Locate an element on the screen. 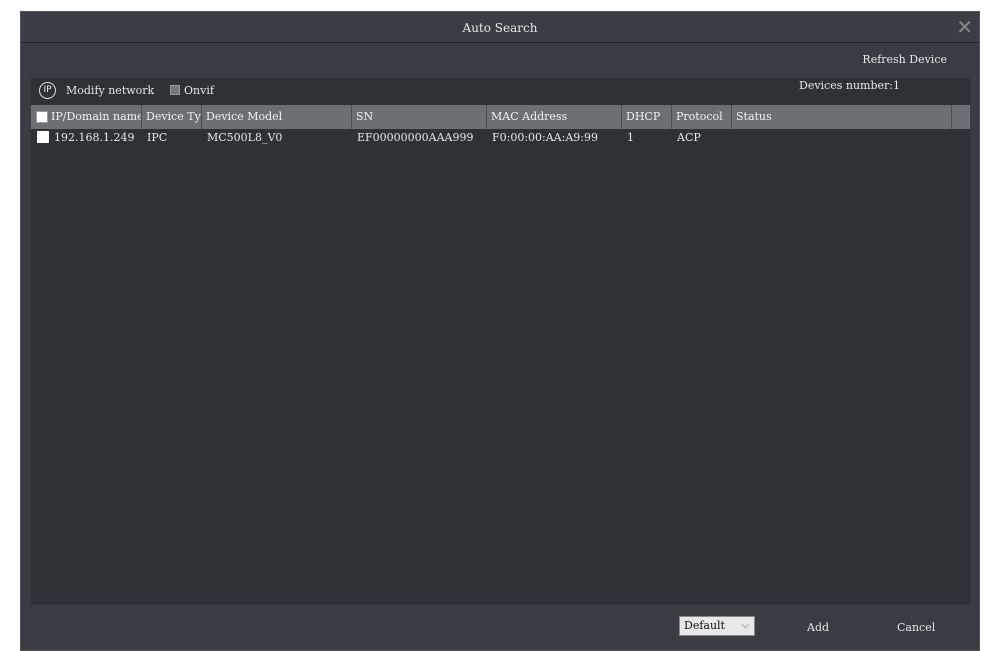 The image size is (1000, 651). mode-select: Default ⌵ is located at coordinates (717, 626).